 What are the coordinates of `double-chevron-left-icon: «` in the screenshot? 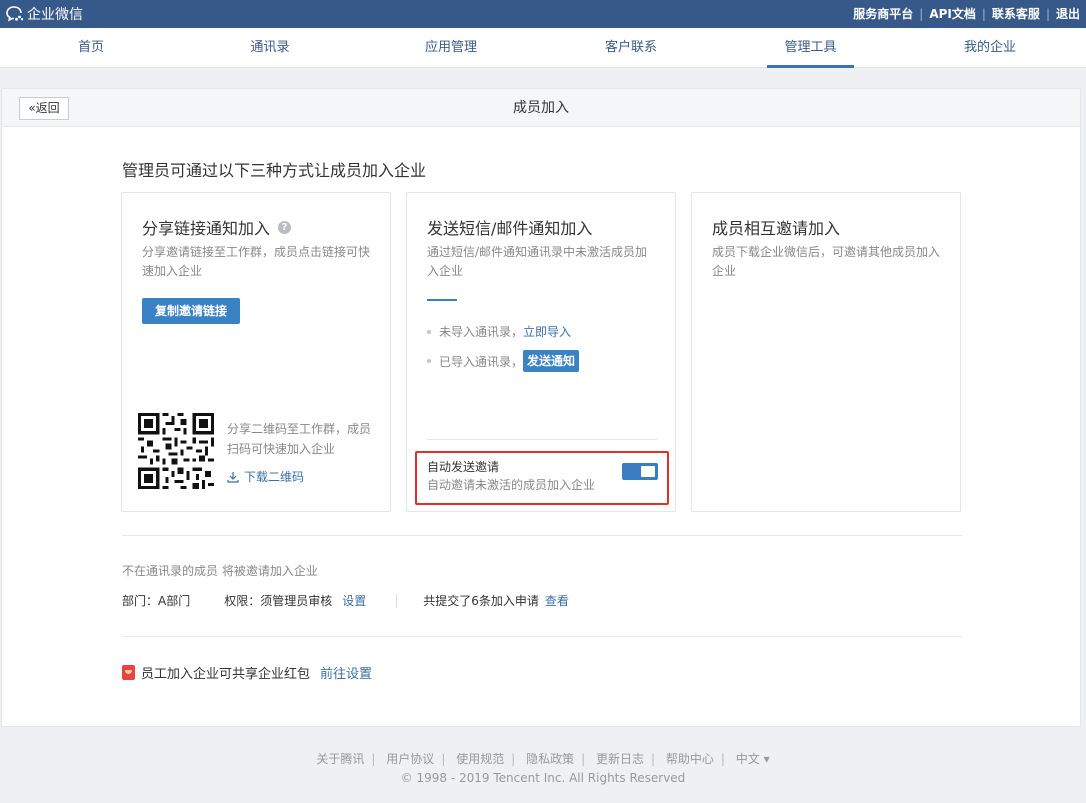 It's located at (32, 108).